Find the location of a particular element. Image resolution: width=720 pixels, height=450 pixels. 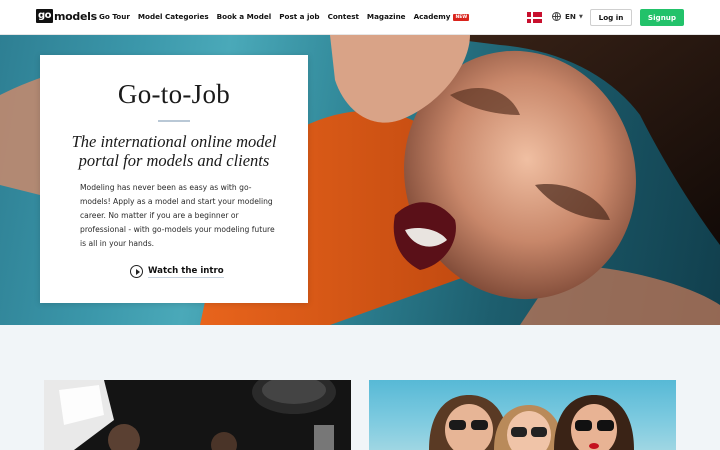

hero-title: Go-to-Job is located at coordinates (174, 94).